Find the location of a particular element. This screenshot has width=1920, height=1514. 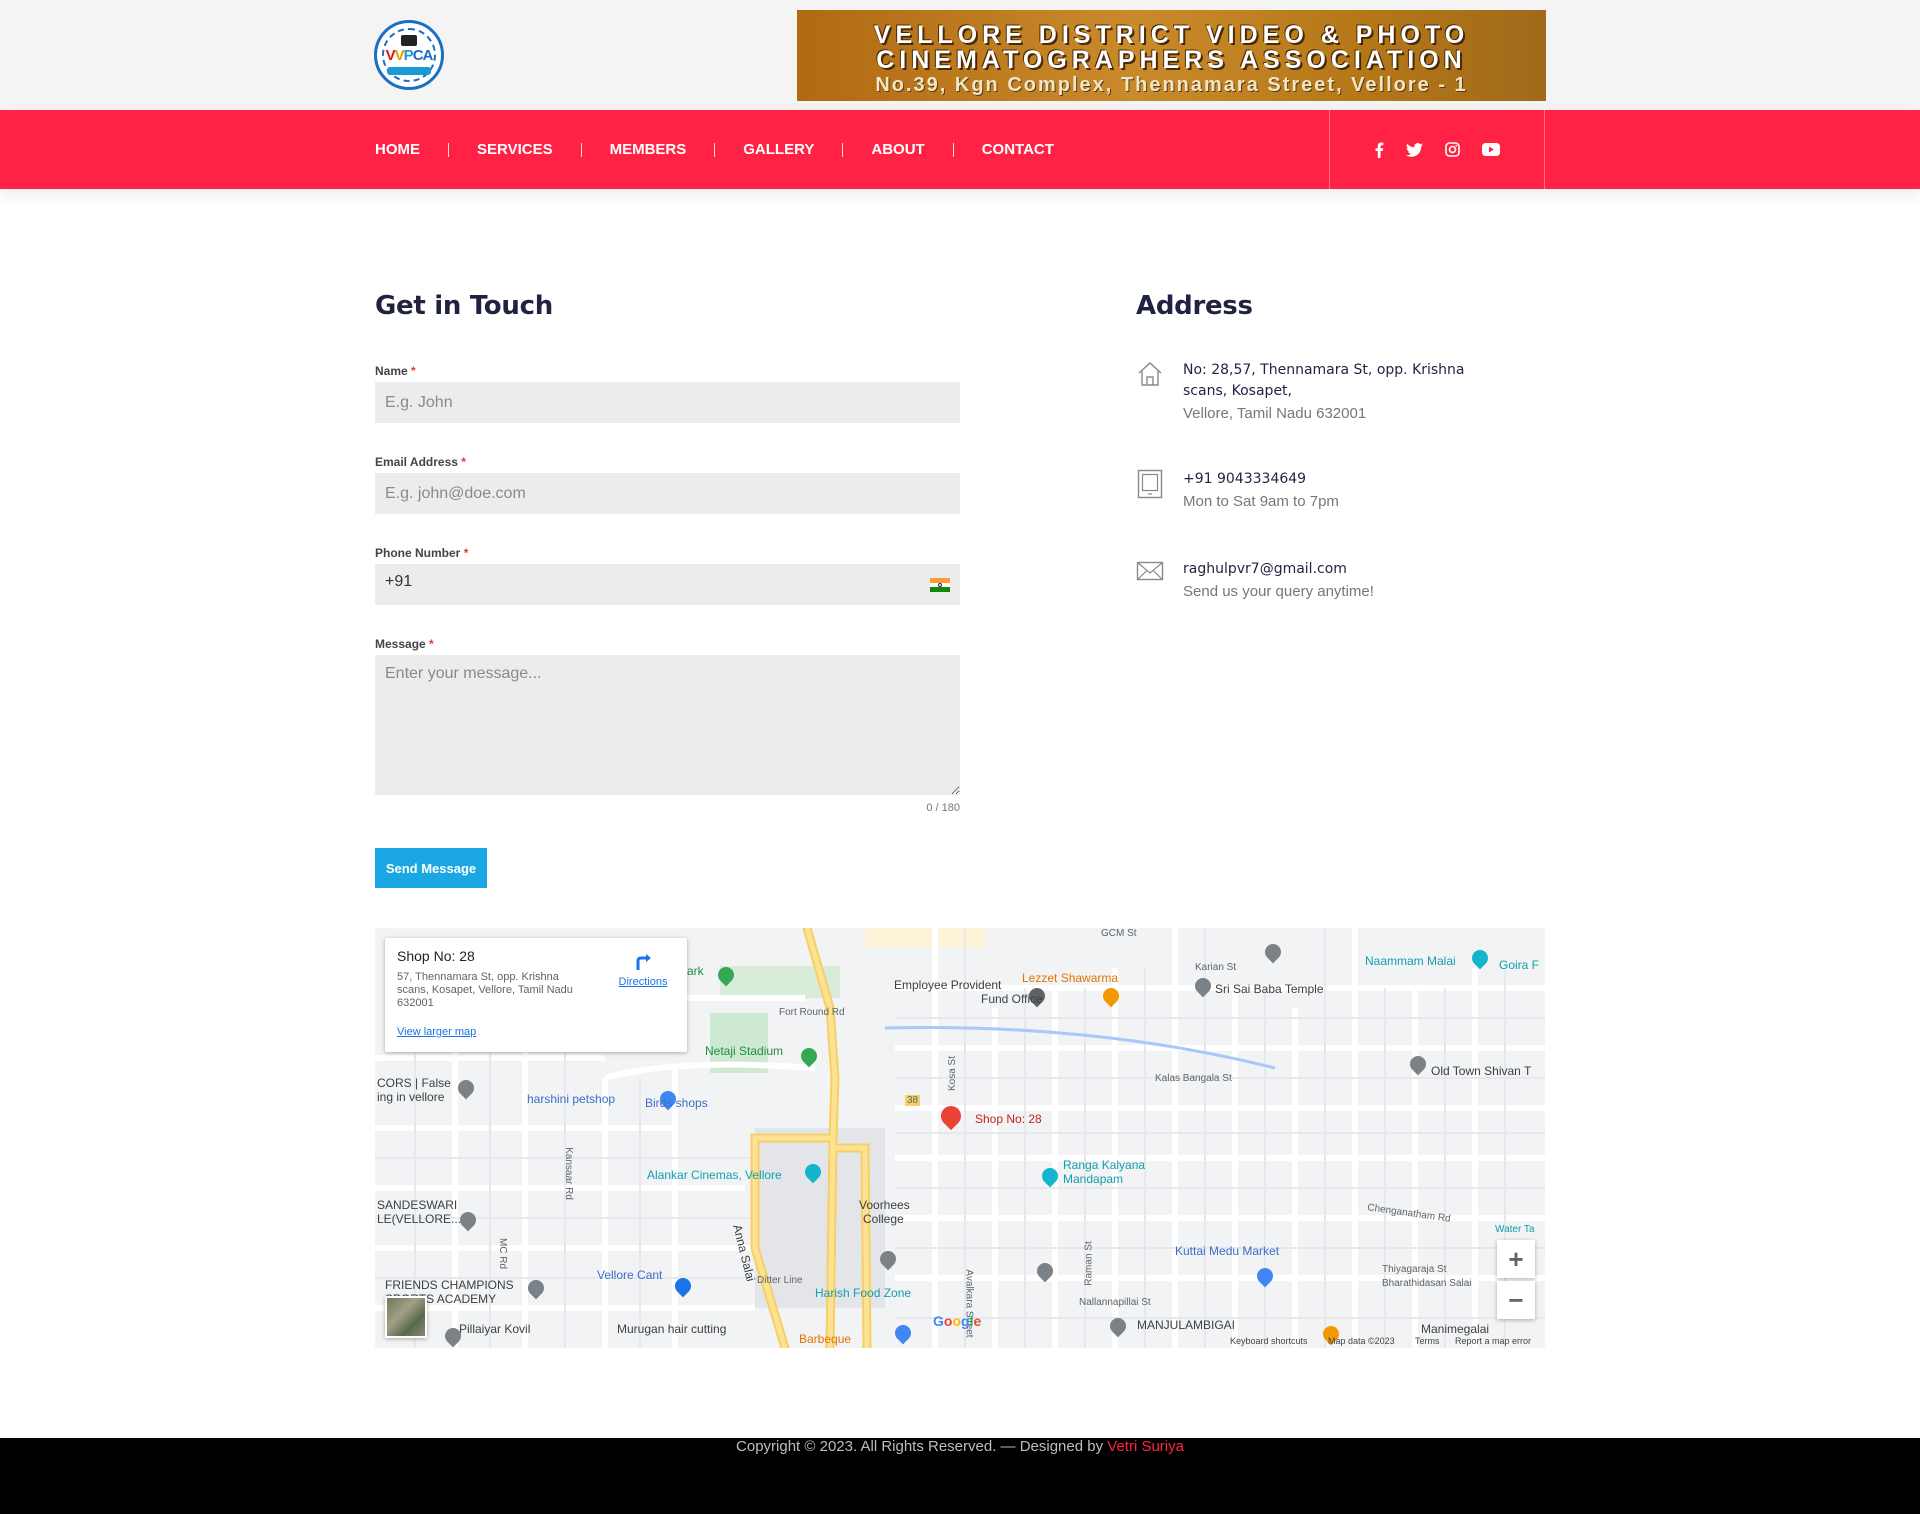

map-label: Sri Sai Baba Temple is located at coordinates (1269, 989).